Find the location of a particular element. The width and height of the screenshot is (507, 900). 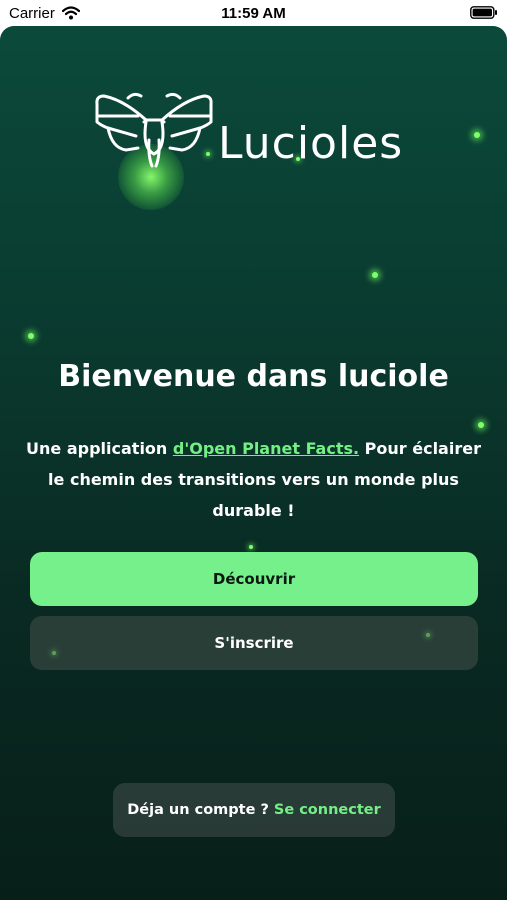

login-prompt-text: Déja un compte ? is located at coordinates (198, 810).